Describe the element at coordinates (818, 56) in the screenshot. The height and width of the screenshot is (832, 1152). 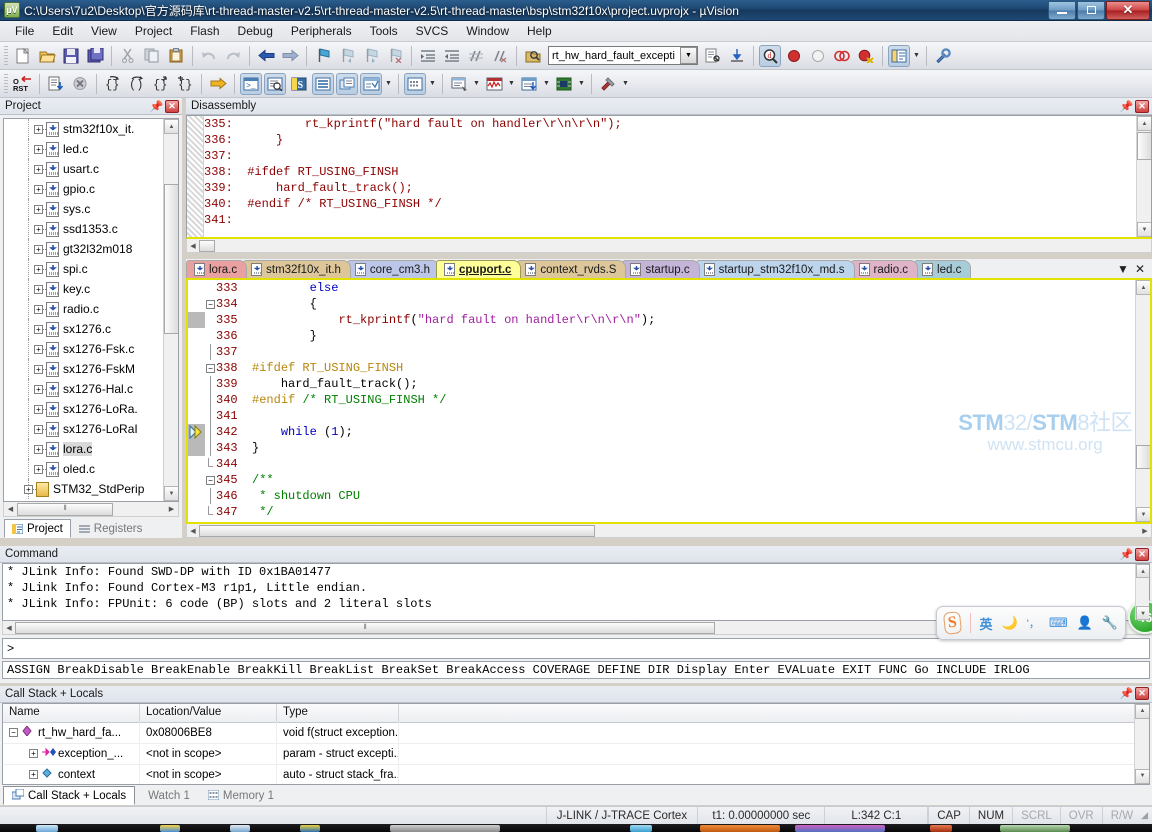
I see `breakpoint-disable-icon` at that location.